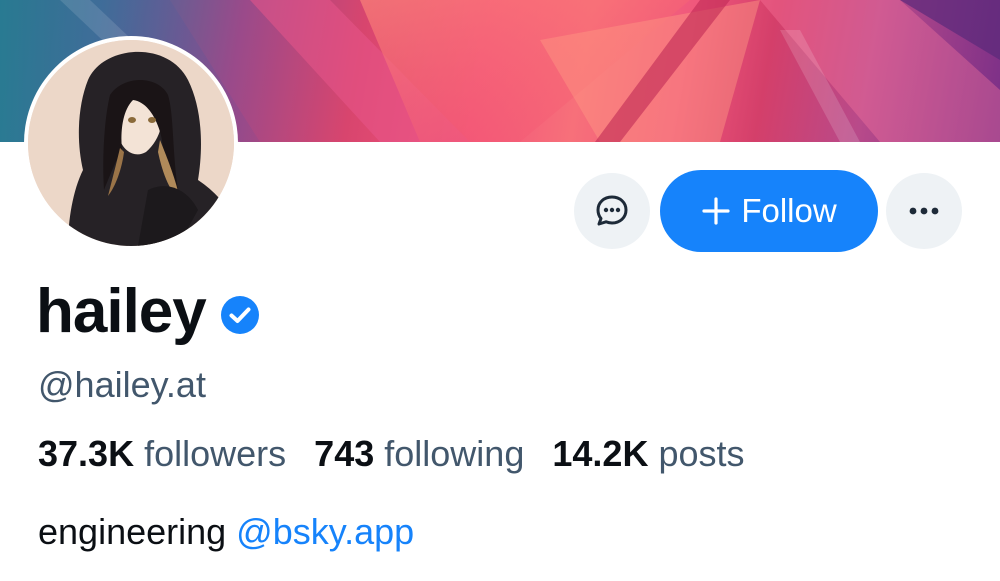 This screenshot has width=1000, height=581. What do you see at coordinates (701, 453) in the screenshot?
I see `posts-label: posts` at bounding box center [701, 453].